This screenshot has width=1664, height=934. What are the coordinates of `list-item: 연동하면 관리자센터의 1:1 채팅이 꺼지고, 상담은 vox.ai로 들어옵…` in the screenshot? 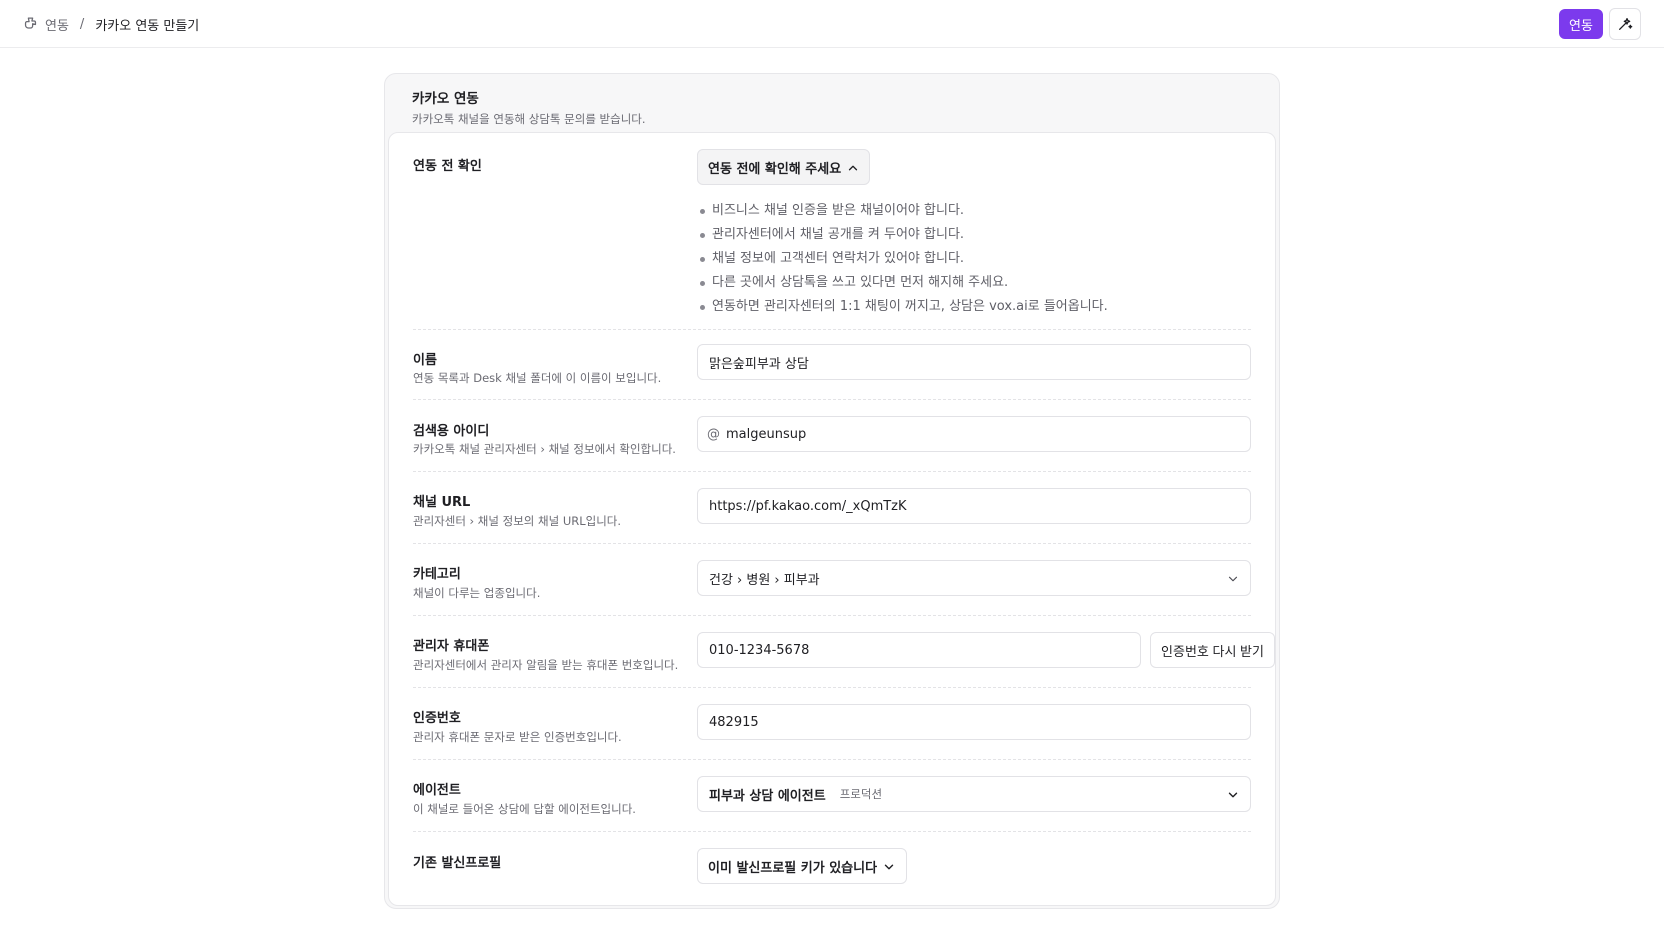 It's located at (902, 307).